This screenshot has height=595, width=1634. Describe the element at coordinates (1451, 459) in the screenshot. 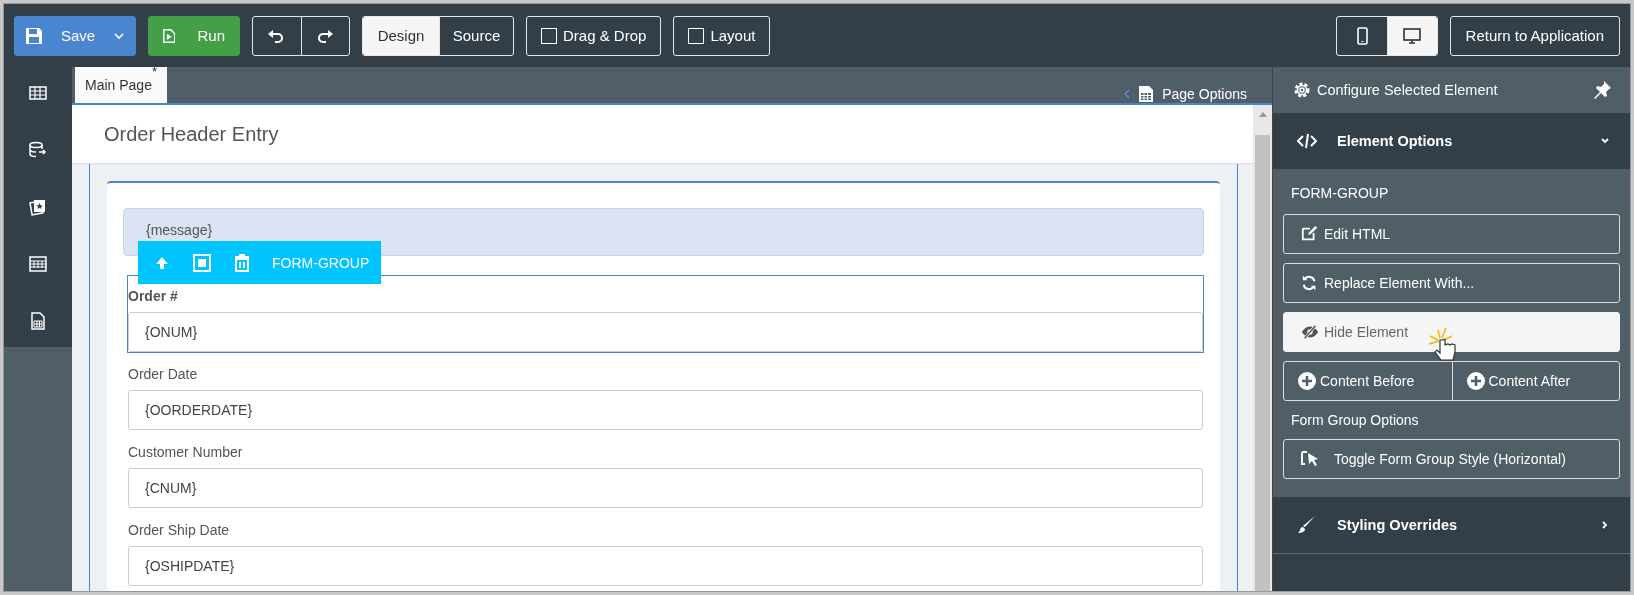

I see `toggle-style-button: Toggle Form Group Style (Horizontal)` at that location.